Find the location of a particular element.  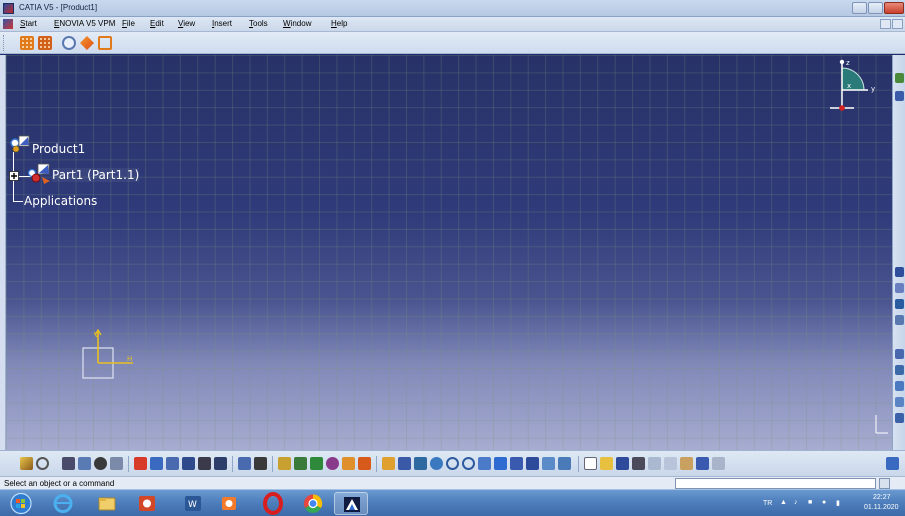

formula-icon is located at coordinates (26, 463).